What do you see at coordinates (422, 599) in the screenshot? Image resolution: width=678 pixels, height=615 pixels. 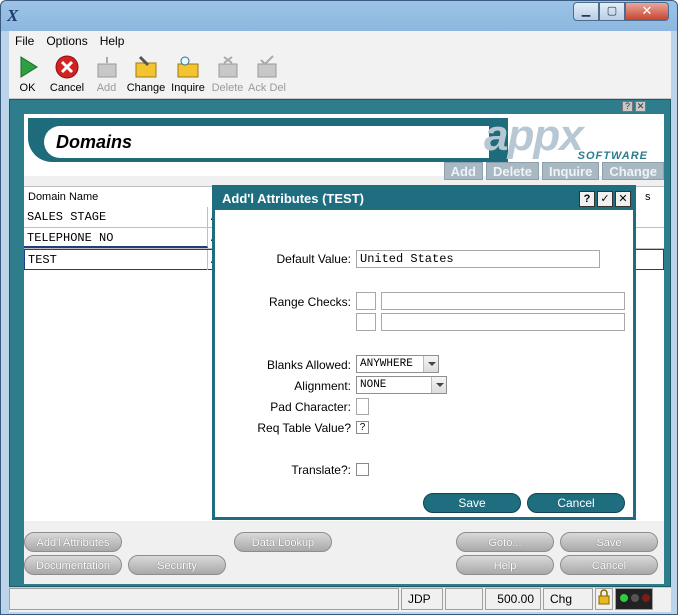 I see `status-user: JDP` at bounding box center [422, 599].